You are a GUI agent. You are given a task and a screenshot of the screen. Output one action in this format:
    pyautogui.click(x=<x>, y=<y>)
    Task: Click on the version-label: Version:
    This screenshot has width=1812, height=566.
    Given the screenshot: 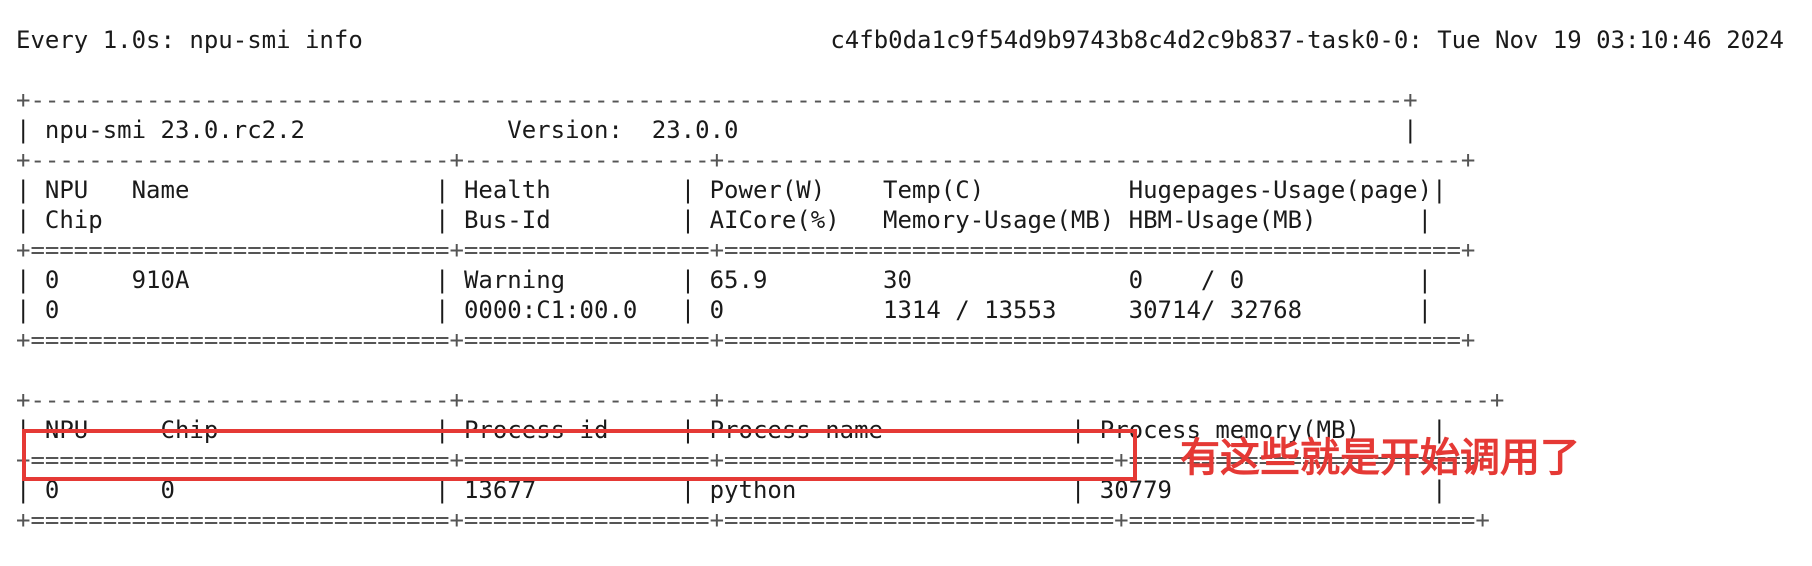 What is the action you would take?
    pyautogui.click(x=572, y=130)
    